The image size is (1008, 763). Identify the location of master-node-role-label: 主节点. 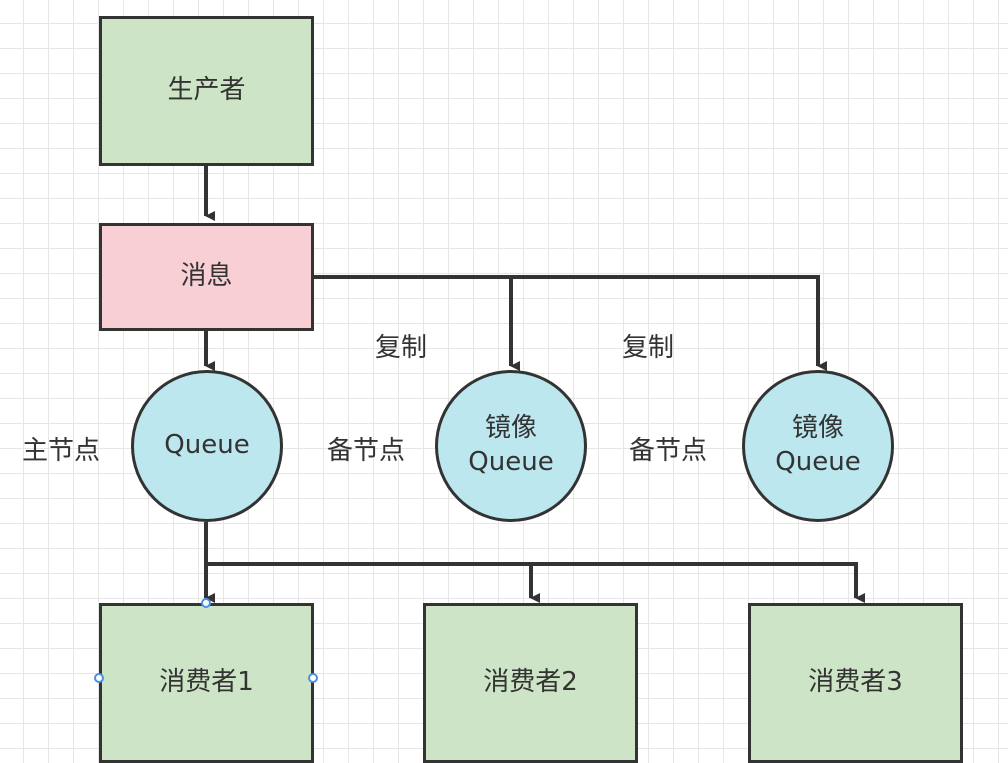
(61, 451).